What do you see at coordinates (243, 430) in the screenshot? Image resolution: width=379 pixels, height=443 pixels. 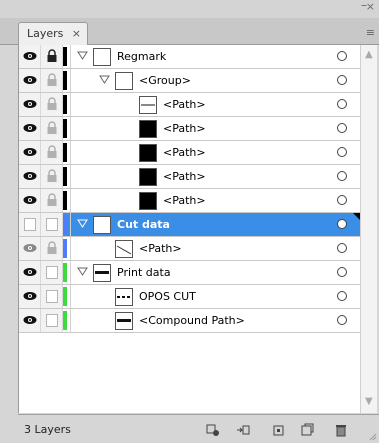 I see `make-clipping-mask-icon` at bounding box center [243, 430].